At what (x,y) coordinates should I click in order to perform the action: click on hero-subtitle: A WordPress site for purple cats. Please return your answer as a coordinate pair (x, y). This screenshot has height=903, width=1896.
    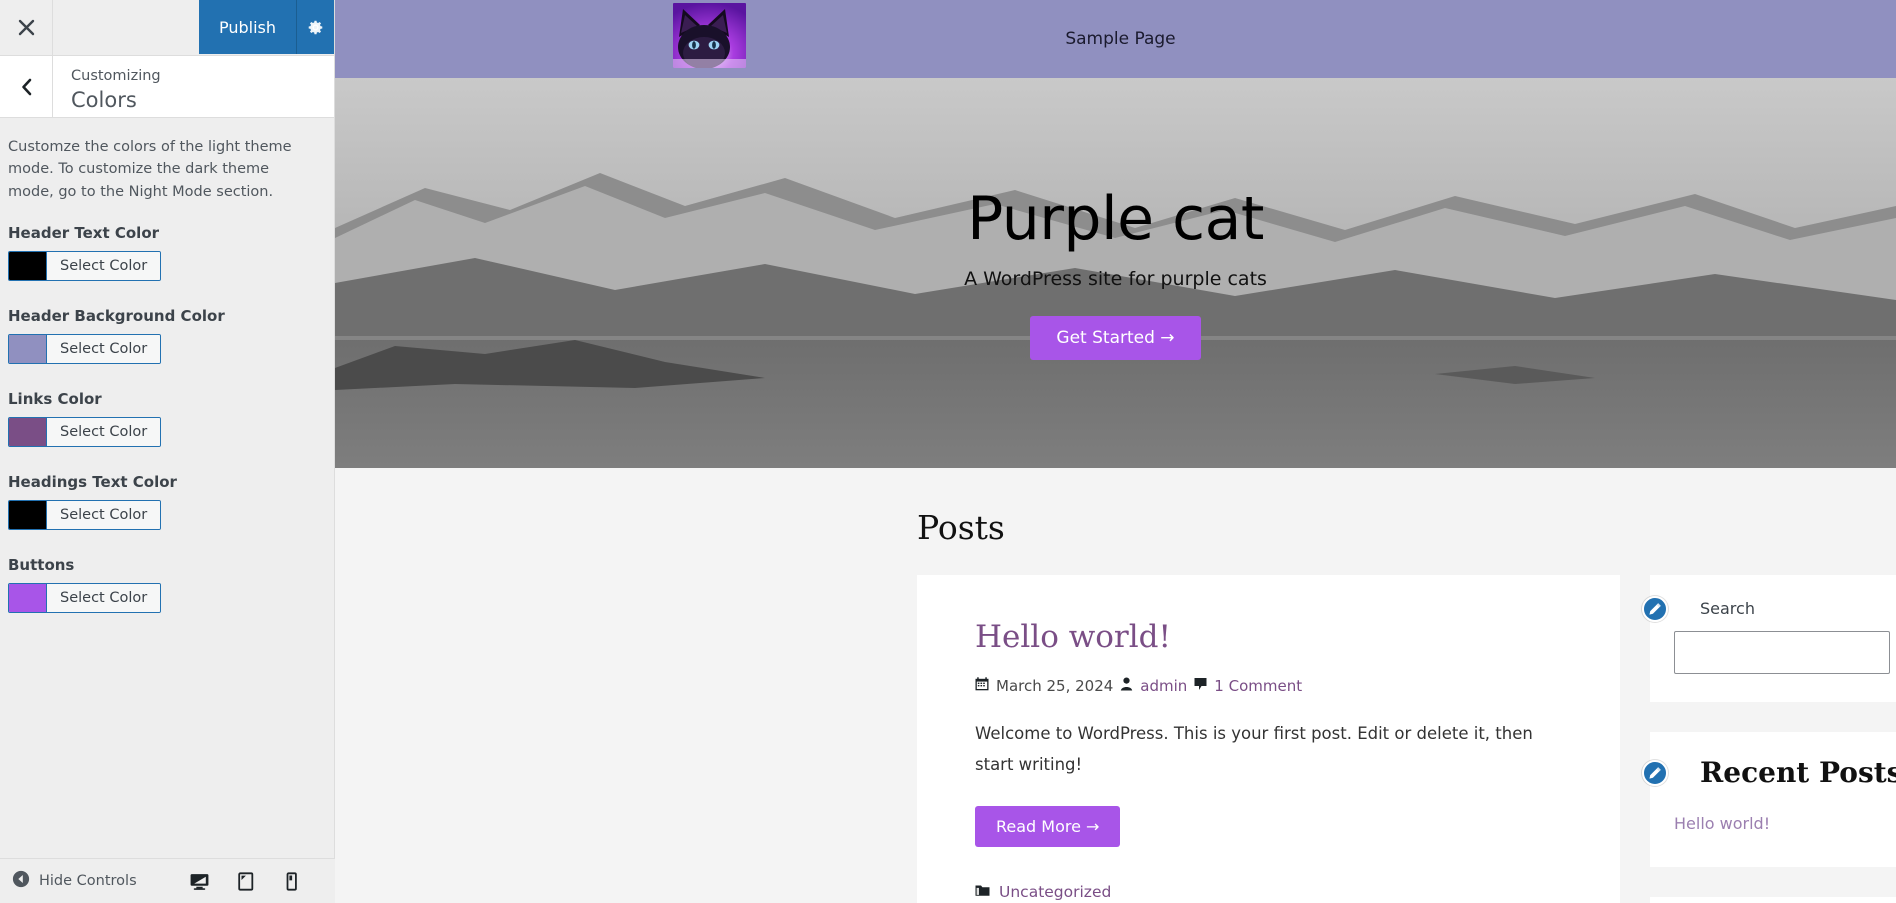
    Looking at the image, I should click on (1115, 279).